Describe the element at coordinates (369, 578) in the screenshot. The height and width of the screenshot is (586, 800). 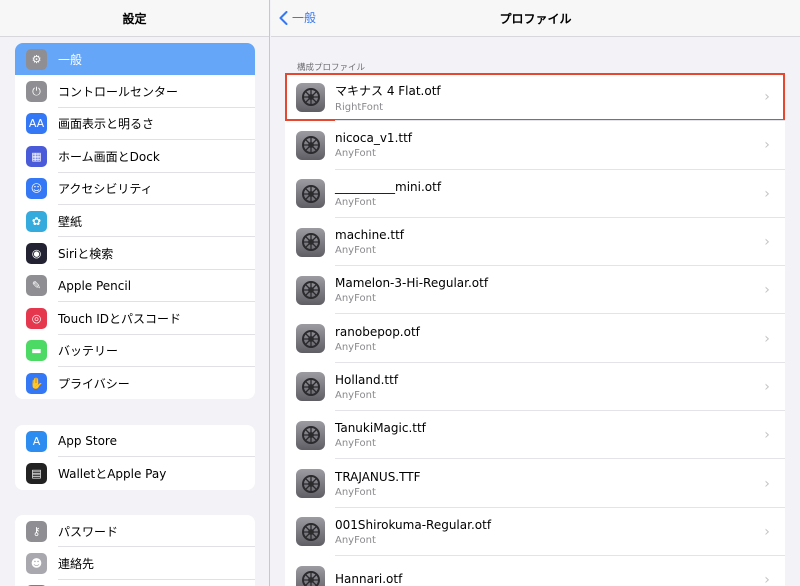
I see `profile-name: Hannari.otf` at that location.